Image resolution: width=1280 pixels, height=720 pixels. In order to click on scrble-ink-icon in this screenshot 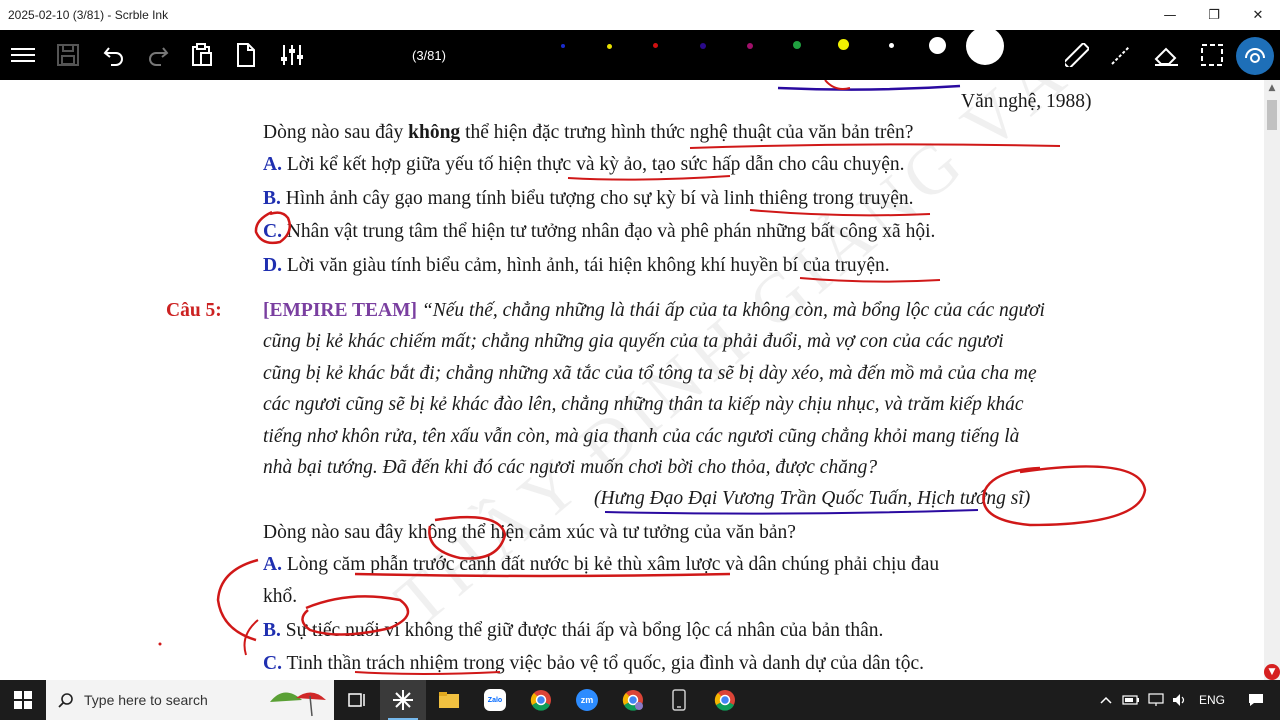, I will do `click(403, 700)`.